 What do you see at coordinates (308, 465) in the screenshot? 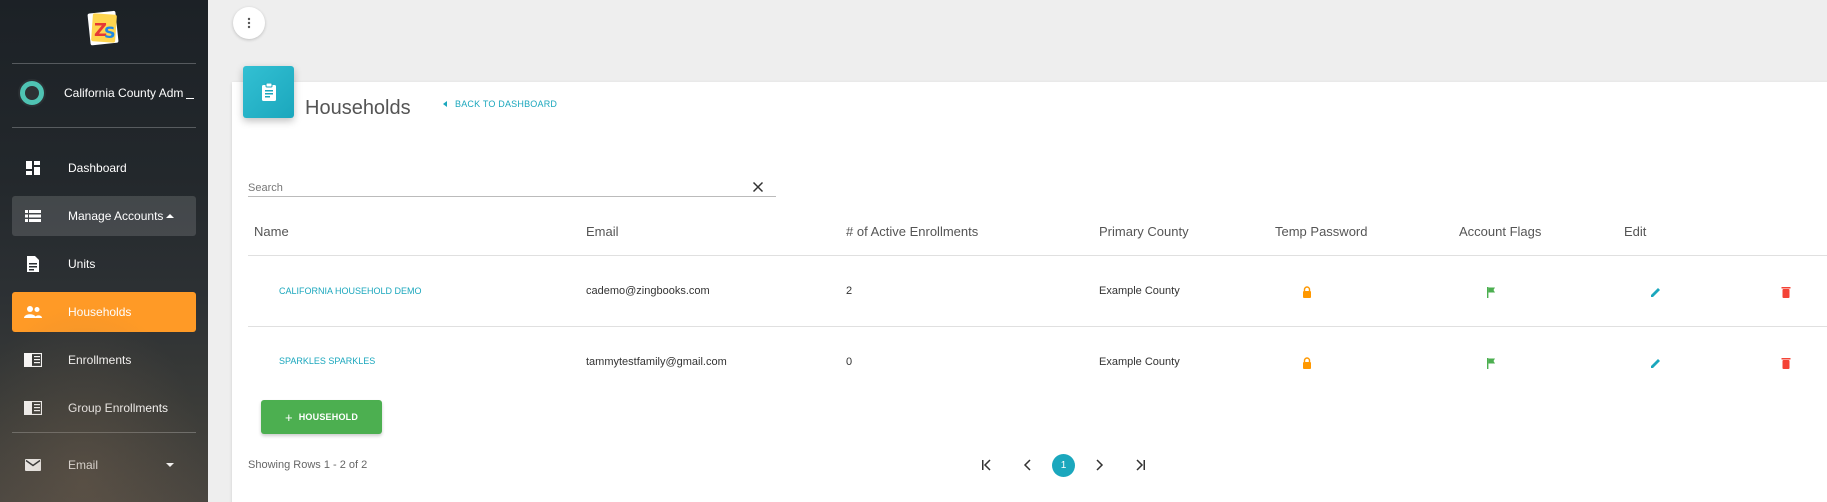
I see `rows-summary: Showing Rows 1 - 2 of 2` at bounding box center [308, 465].